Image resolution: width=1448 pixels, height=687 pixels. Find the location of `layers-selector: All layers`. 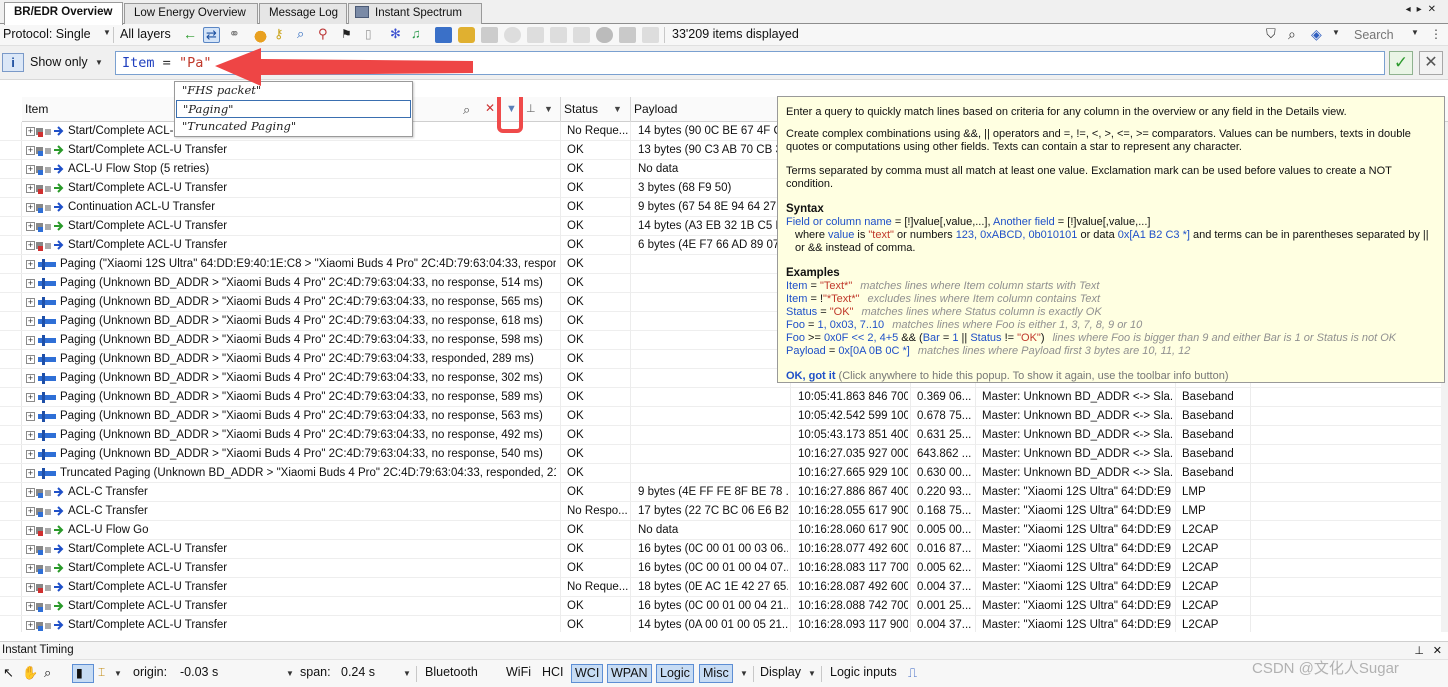

layers-selector: All layers is located at coordinates (145, 34).